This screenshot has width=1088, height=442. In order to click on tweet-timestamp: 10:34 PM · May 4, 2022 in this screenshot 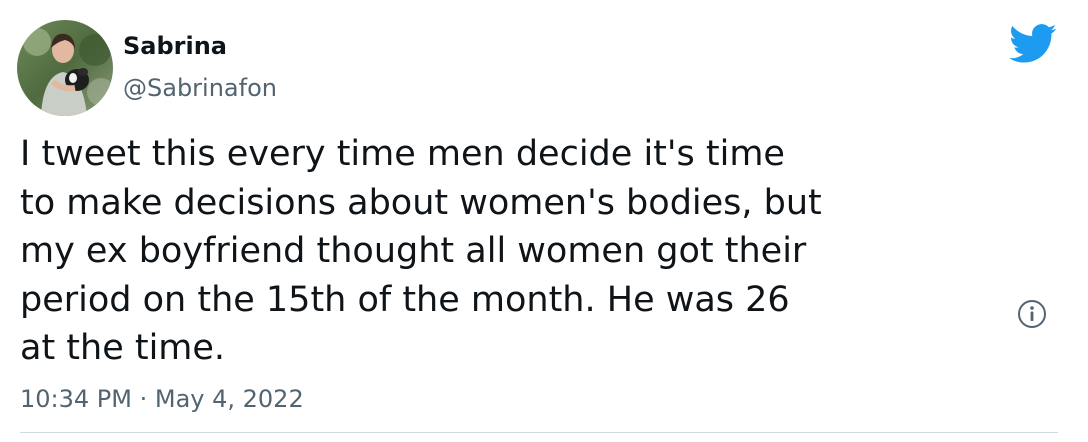, I will do `click(162, 399)`.